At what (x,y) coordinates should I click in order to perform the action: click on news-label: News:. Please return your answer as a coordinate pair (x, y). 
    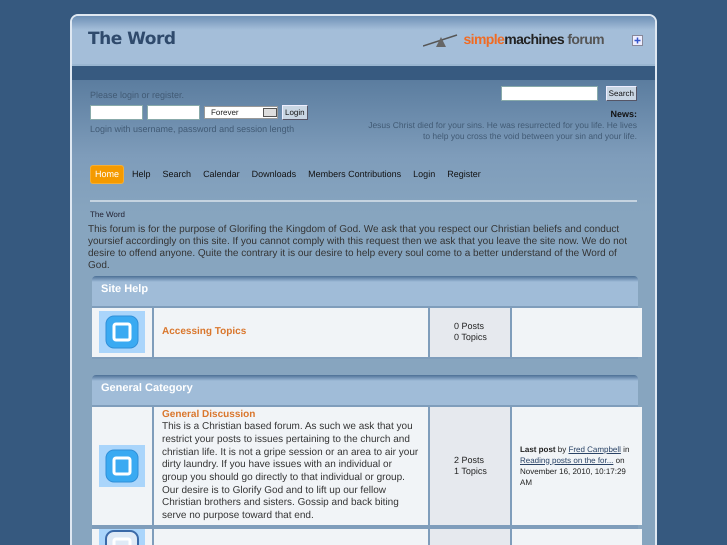
    Looking at the image, I should click on (623, 114).